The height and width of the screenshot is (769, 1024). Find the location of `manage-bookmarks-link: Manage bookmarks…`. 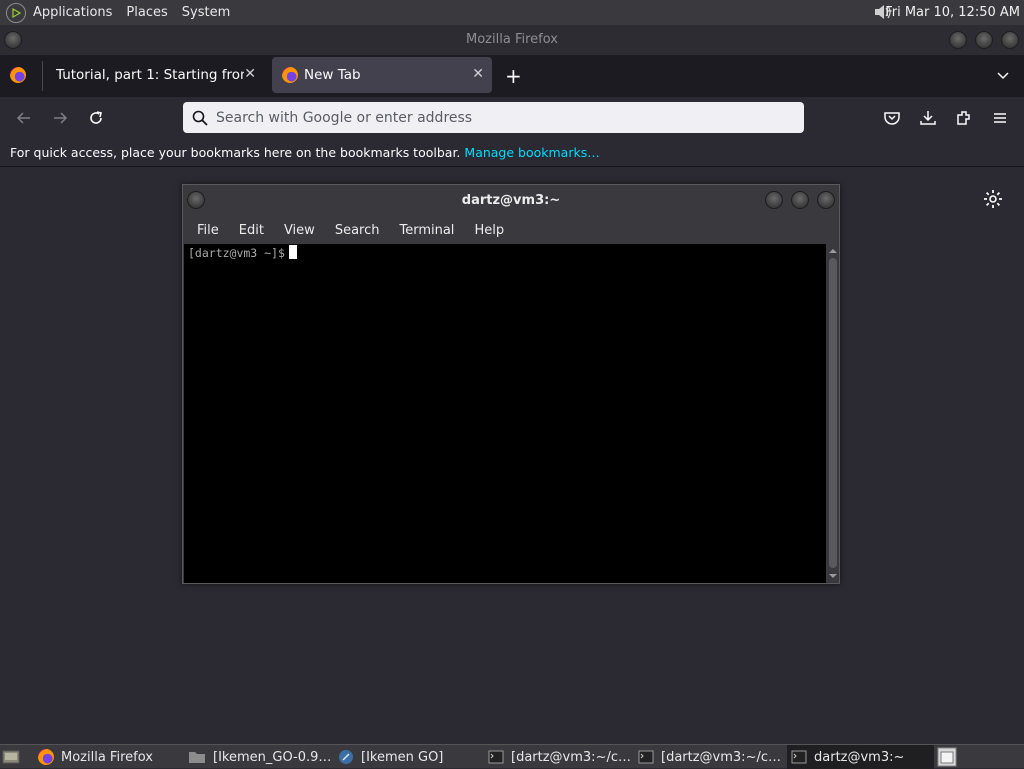

manage-bookmarks-link: Manage bookmarks… is located at coordinates (531, 152).